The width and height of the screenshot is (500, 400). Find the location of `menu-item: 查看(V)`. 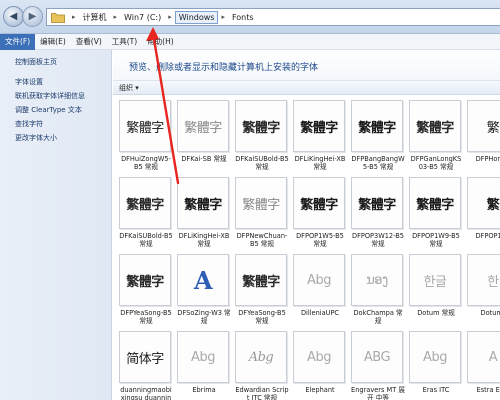

menu-item: 查看(V) is located at coordinates (89, 42).